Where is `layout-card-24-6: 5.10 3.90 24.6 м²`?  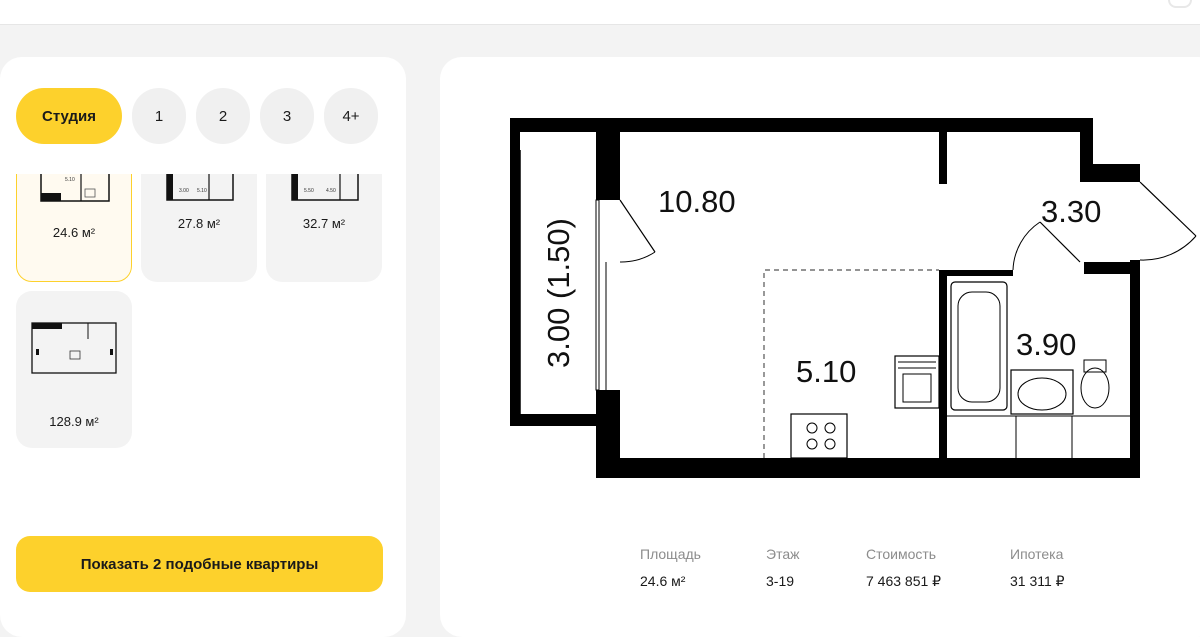 layout-card-24-6: 5.10 3.90 24.6 м² is located at coordinates (74, 228).